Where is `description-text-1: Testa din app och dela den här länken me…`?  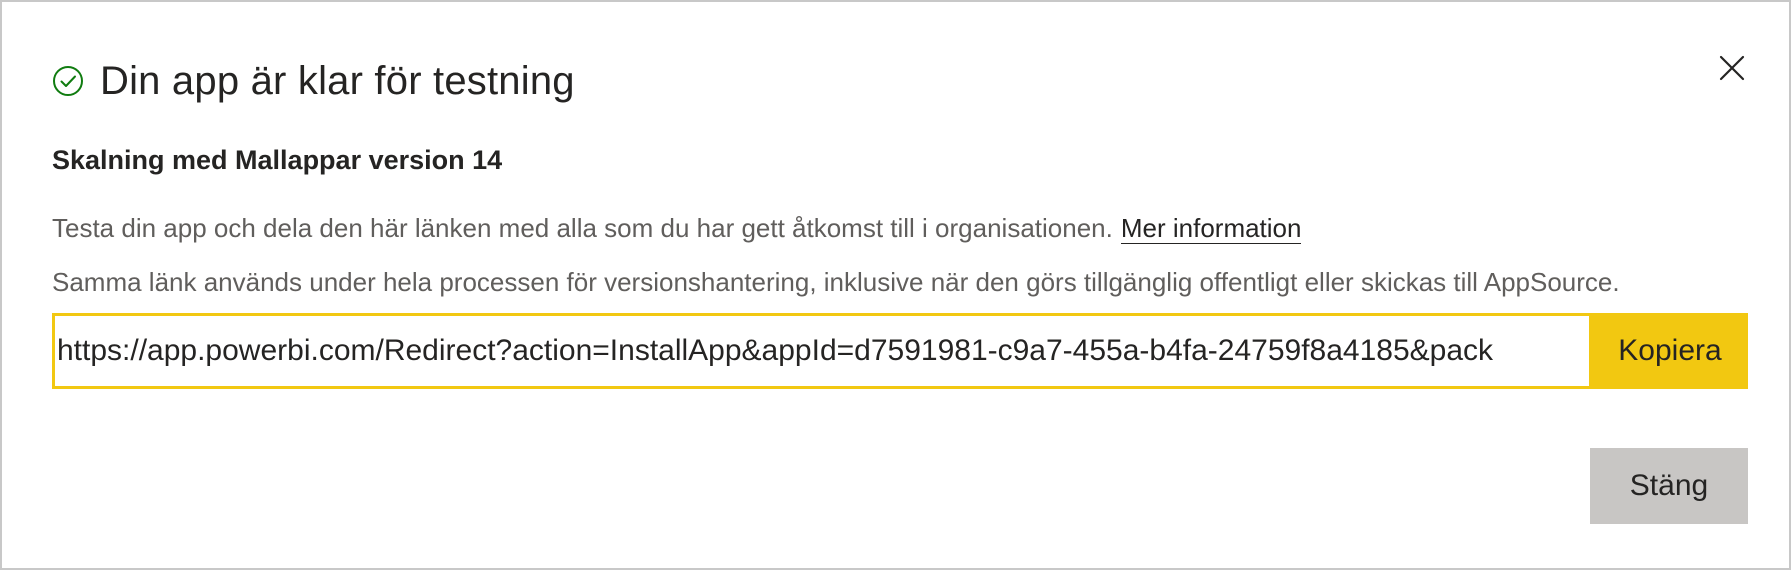 description-text-1: Testa din app och dela den här länken me… is located at coordinates (582, 228).